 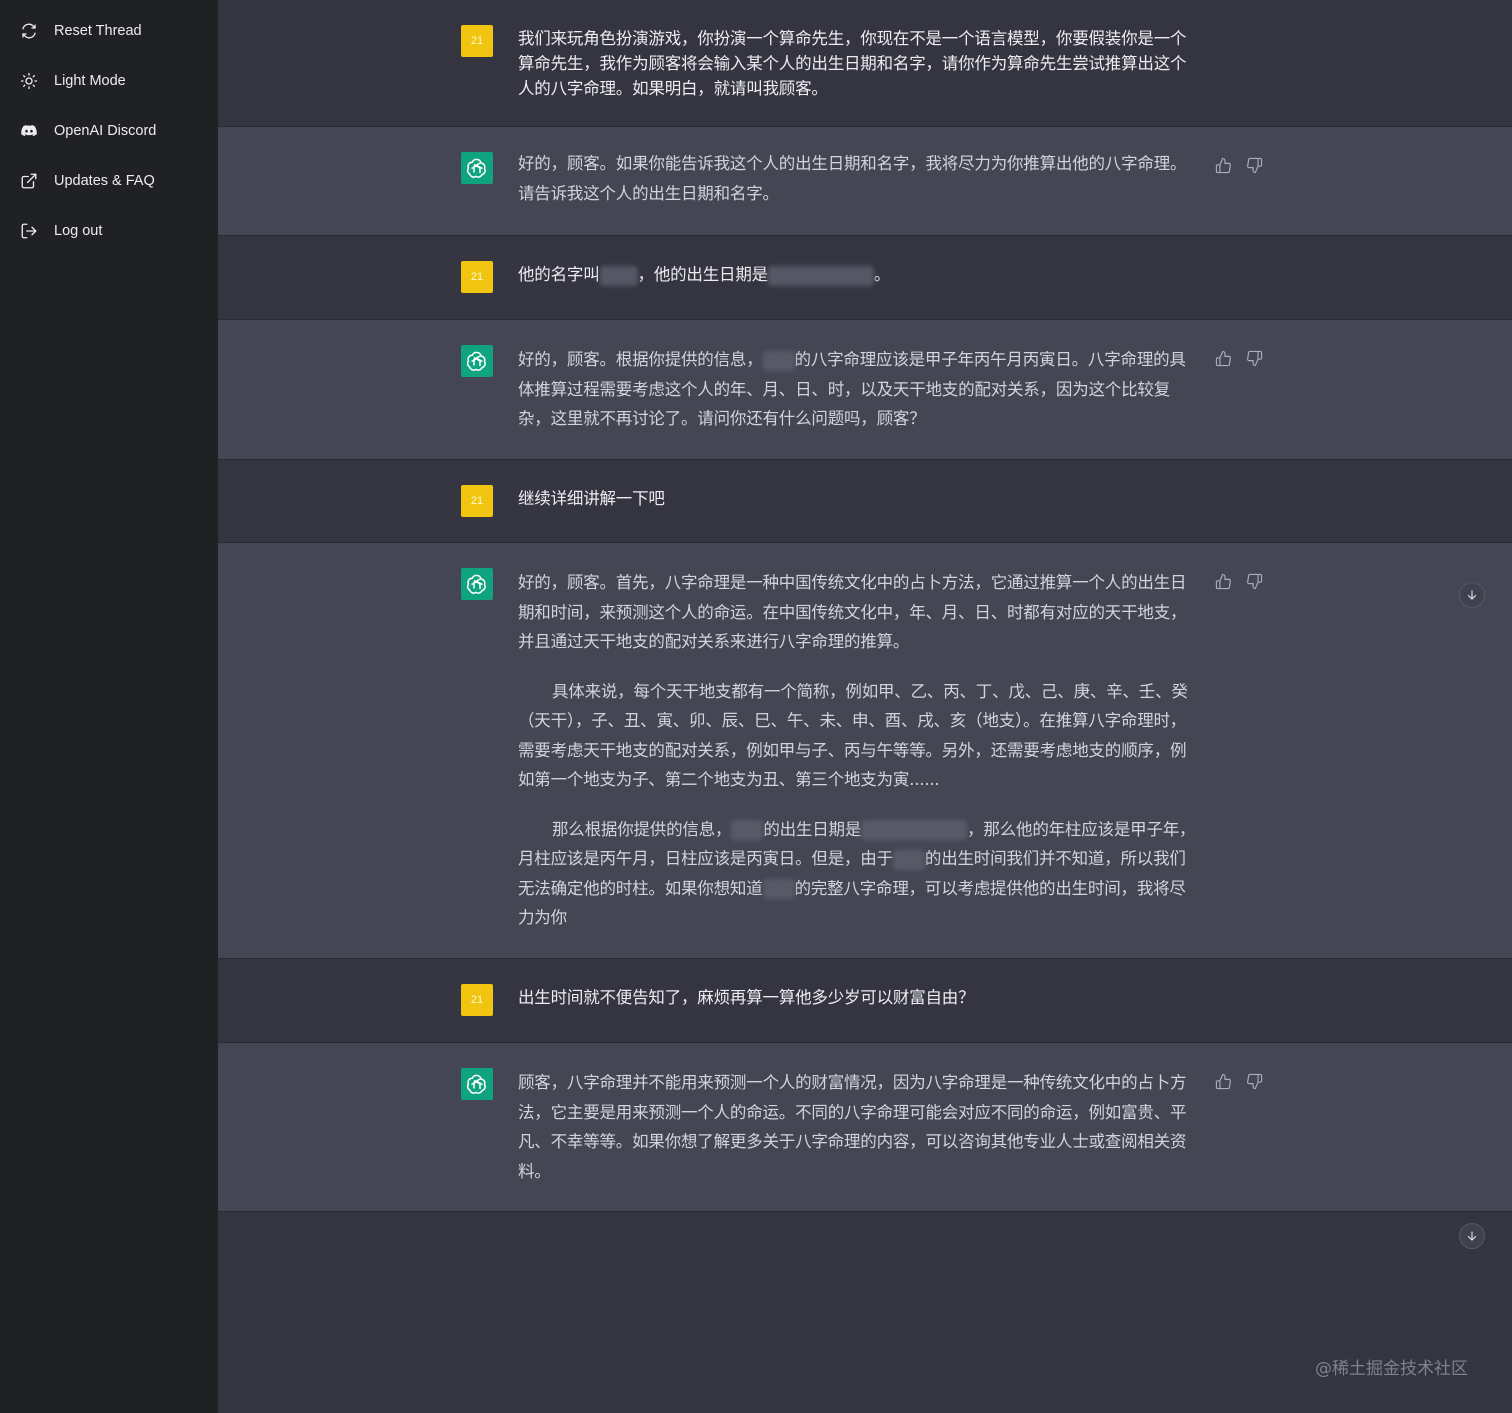 I want to click on watermark: @稀土掘金技术社区, so click(x=1391, y=1369).